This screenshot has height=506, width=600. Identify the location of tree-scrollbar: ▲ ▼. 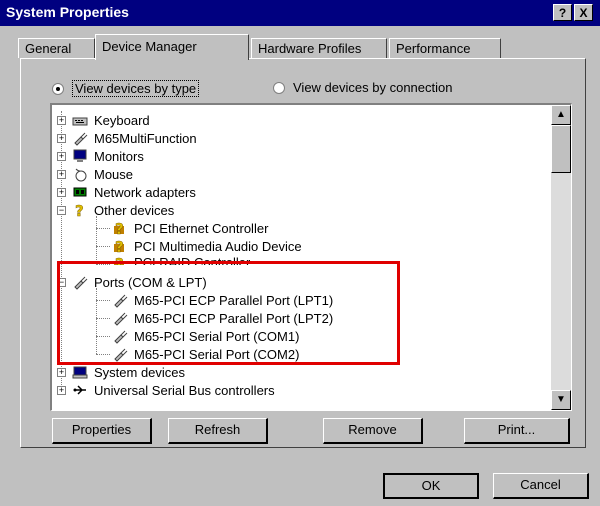
(561, 257).